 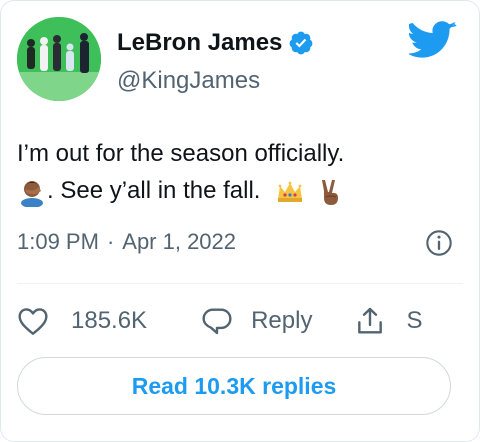 I want to click on share-icon, so click(x=370, y=320).